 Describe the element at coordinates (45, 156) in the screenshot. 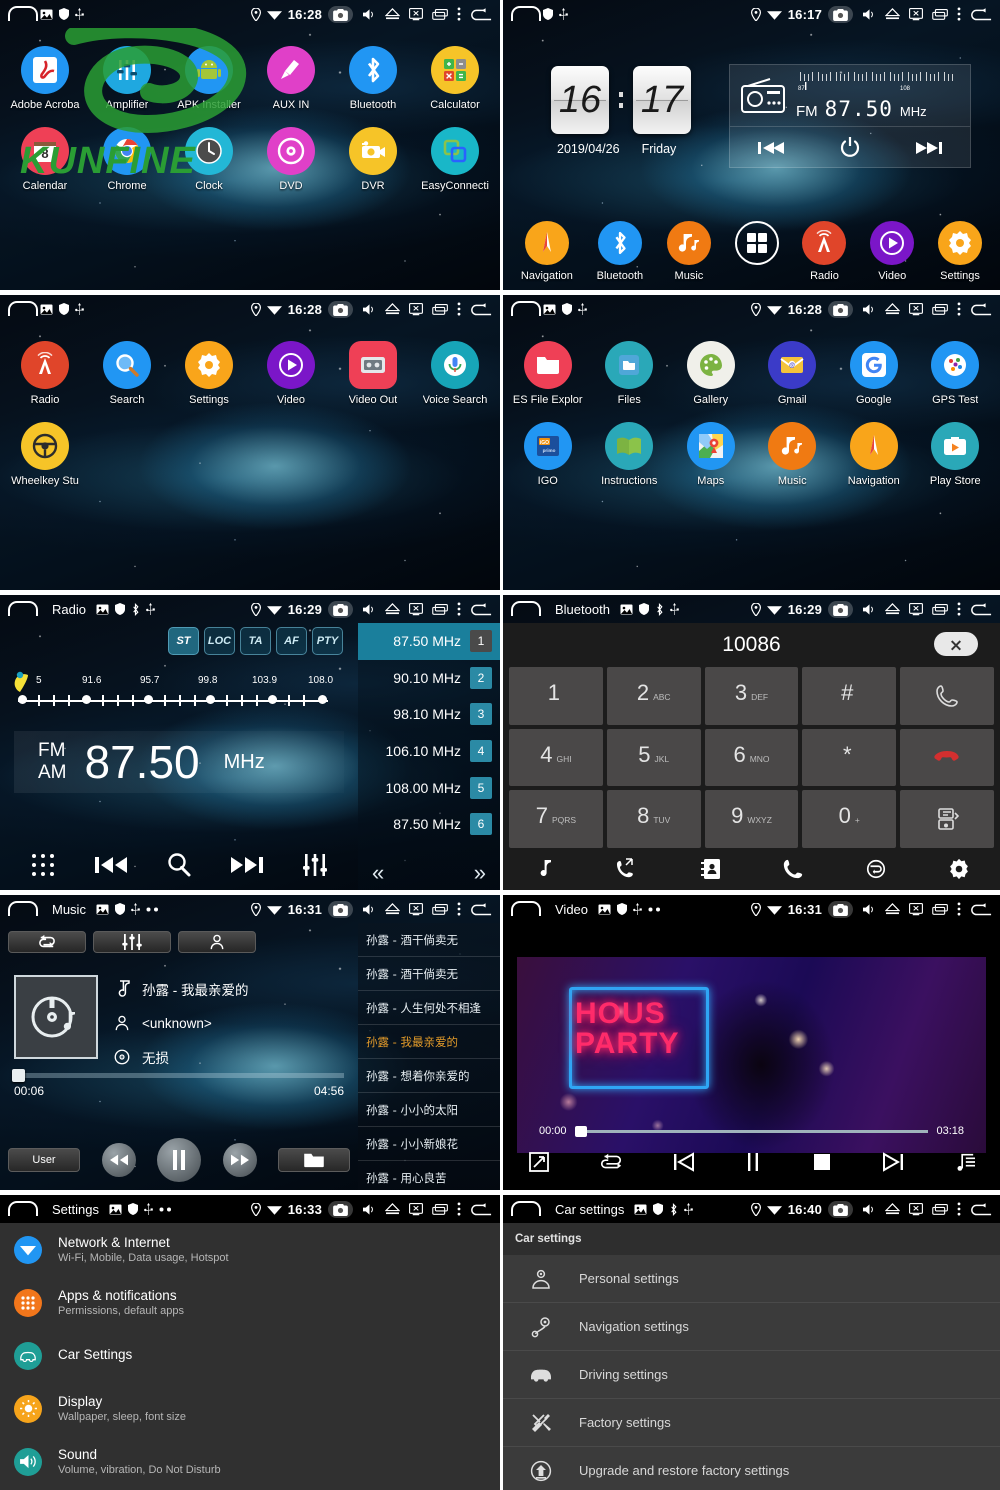

I see `app-calendar: 8 Calendar` at that location.